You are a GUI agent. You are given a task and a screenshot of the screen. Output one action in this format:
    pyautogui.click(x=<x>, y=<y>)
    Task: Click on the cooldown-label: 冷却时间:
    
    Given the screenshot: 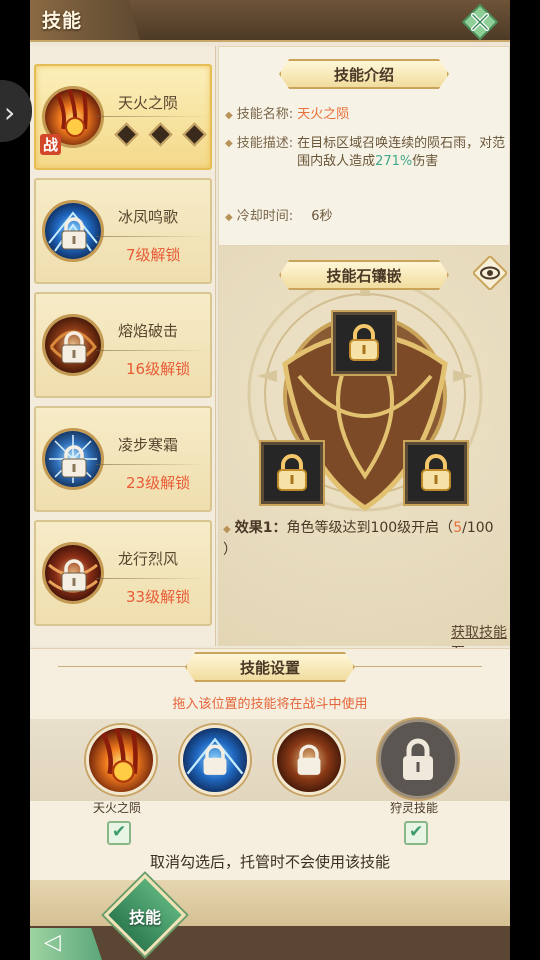 What is the action you would take?
    pyautogui.click(x=265, y=216)
    